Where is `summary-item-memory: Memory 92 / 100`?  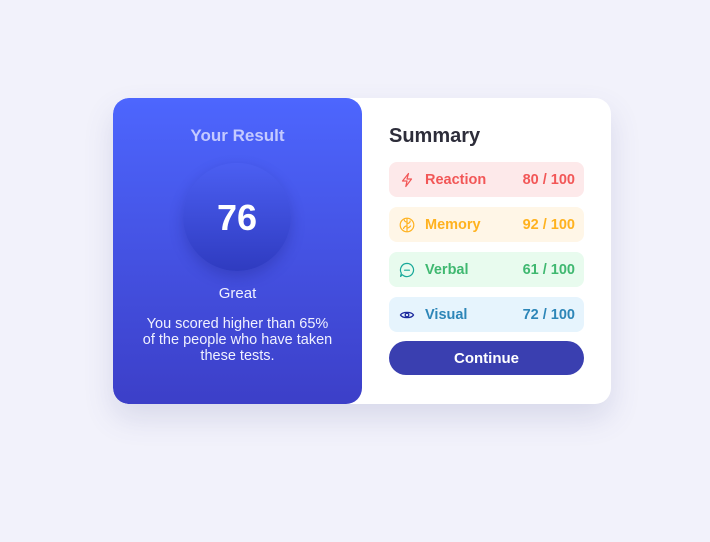
summary-item-memory: Memory 92 / 100 is located at coordinates (486, 224).